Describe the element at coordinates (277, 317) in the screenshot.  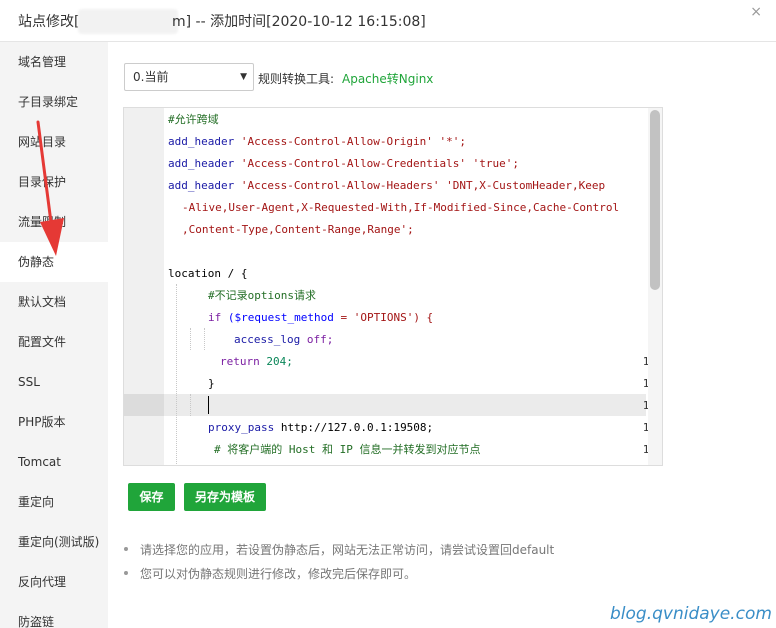
I see `code-variable: ($request_method` at that location.